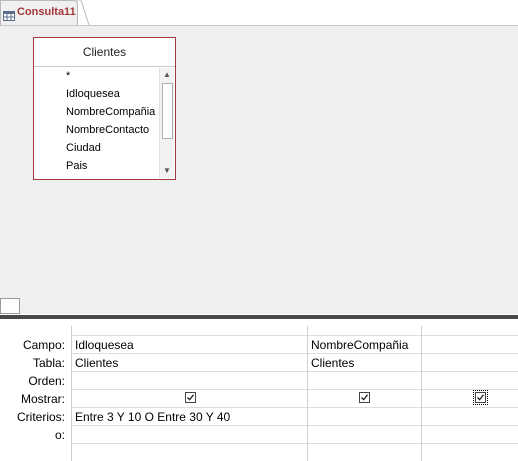 This screenshot has height=461, width=518. What do you see at coordinates (259, 306) in the screenshot?
I see `design-horizontal-scrollbar` at bounding box center [259, 306].